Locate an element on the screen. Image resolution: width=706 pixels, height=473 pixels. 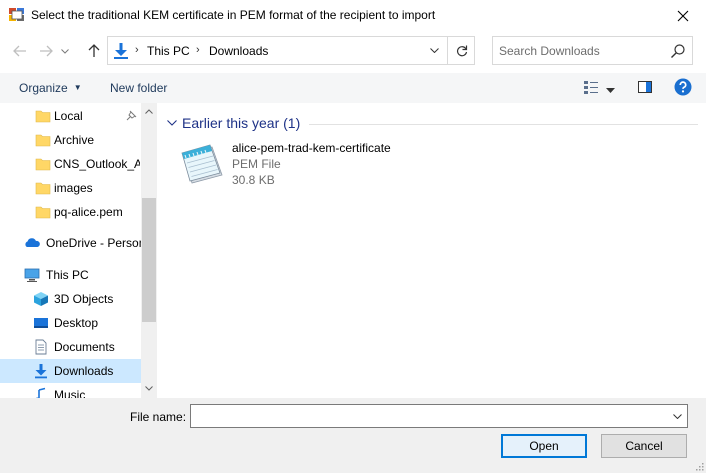
scroll-up-button is located at coordinates (149, 111).